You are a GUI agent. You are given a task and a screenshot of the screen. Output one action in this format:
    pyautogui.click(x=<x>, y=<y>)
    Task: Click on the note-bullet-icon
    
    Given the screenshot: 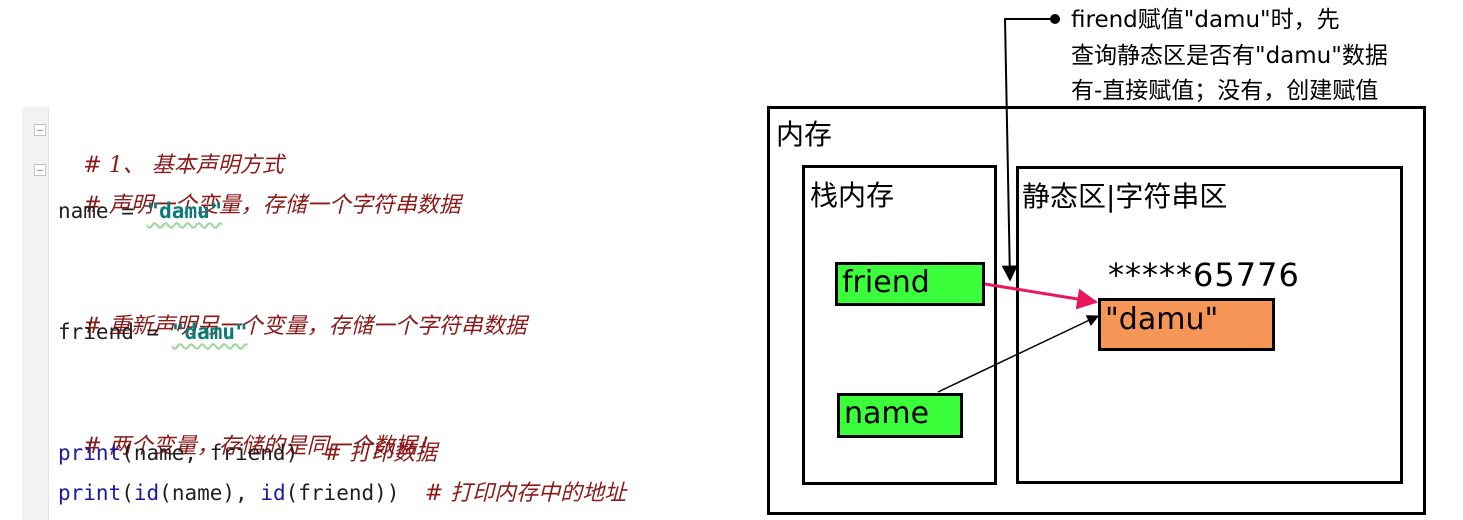 What is the action you would take?
    pyautogui.click(x=1055, y=19)
    